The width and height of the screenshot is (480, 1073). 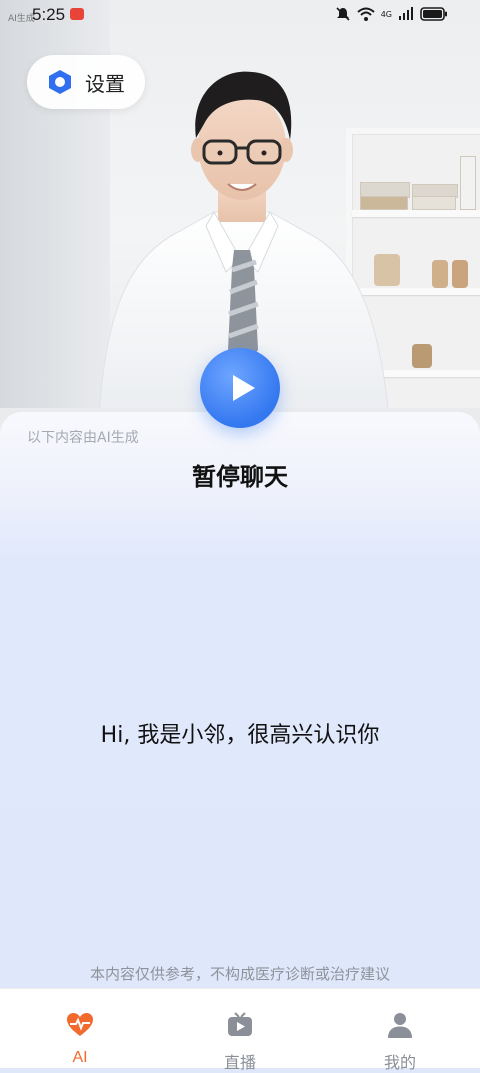 What do you see at coordinates (239, 1062) in the screenshot?
I see `tab-live-label: 直播` at bounding box center [239, 1062].